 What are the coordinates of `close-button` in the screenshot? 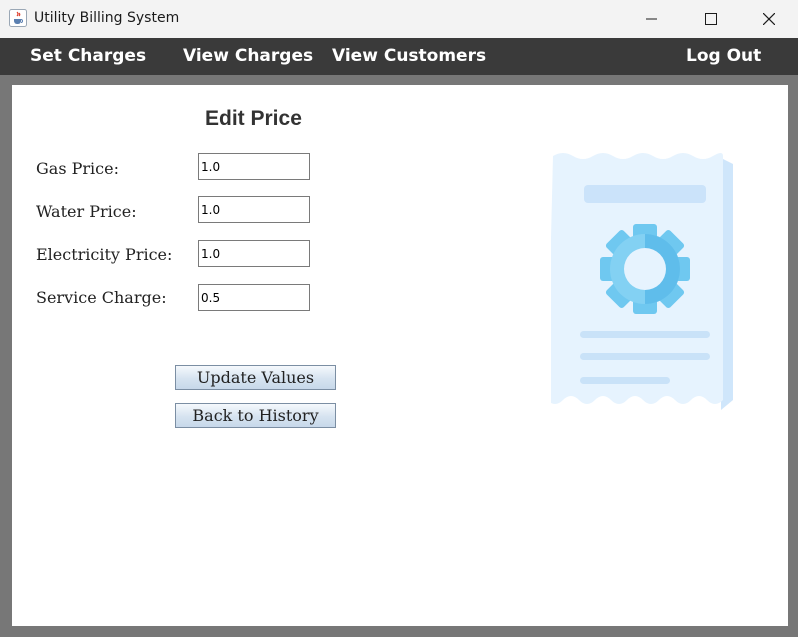 It's located at (769, 19).